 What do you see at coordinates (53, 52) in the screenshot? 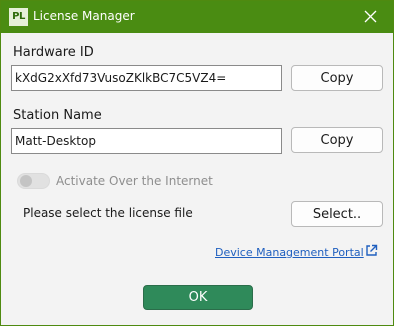
I see `hardware-id-label: Hardware ID` at bounding box center [53, 52].